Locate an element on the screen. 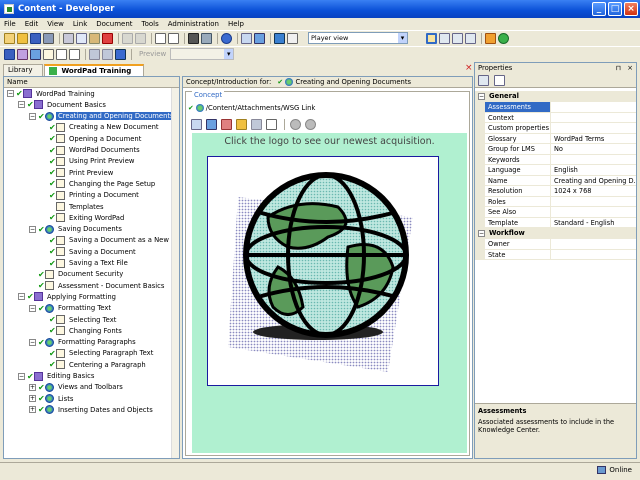 The image size is (640, 480). preview-select is located at coordinates (202, 54).